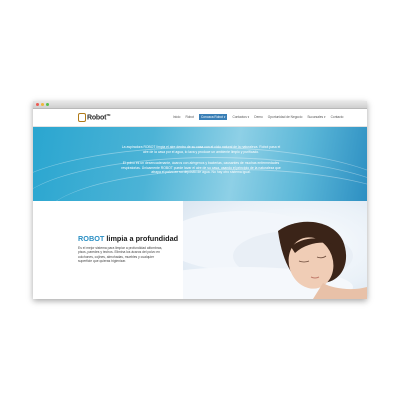  What do you see at coordinates (128, 238) in the screenshot?
I see `section-title: ROBOT limpia a profundidad` at bounding box center [128, 238].